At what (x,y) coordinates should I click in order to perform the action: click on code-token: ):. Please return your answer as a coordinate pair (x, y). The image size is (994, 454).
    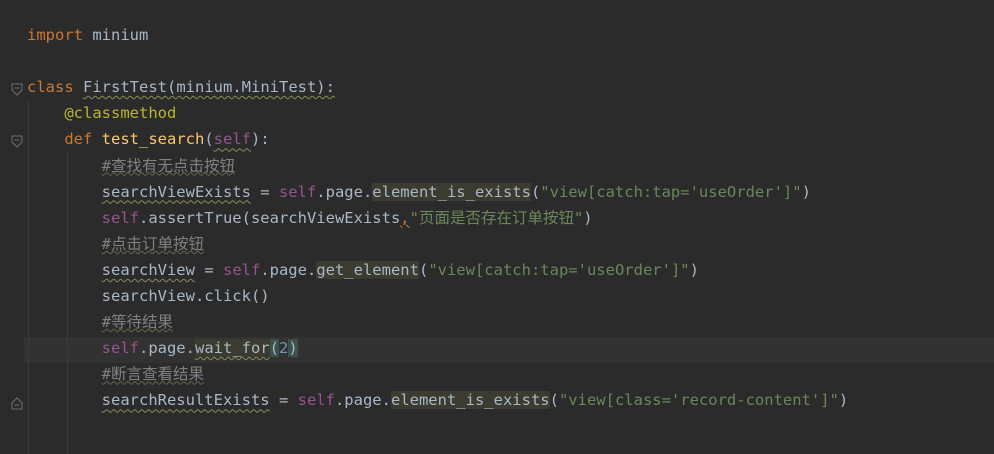
    Looking at the image, I should click on (260, 139).